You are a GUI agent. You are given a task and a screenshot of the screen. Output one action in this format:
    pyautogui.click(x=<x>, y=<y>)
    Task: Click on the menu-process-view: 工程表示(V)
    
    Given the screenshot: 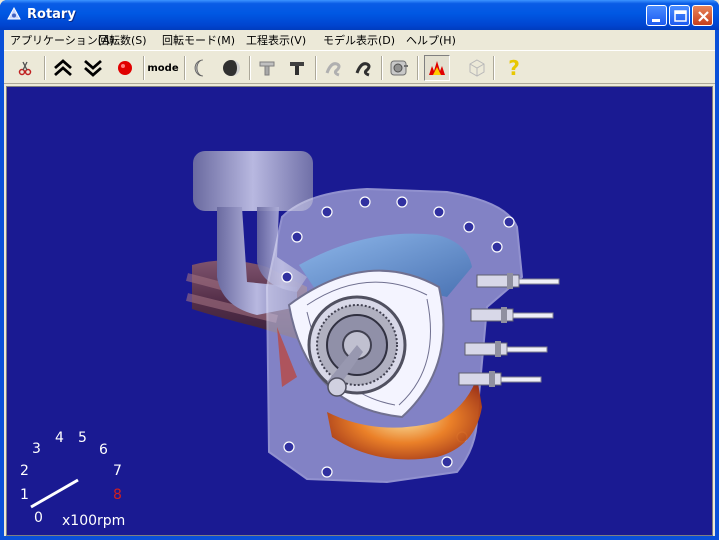 What is the action you would take?
    pyautogui.click(x=276, y=40)
    